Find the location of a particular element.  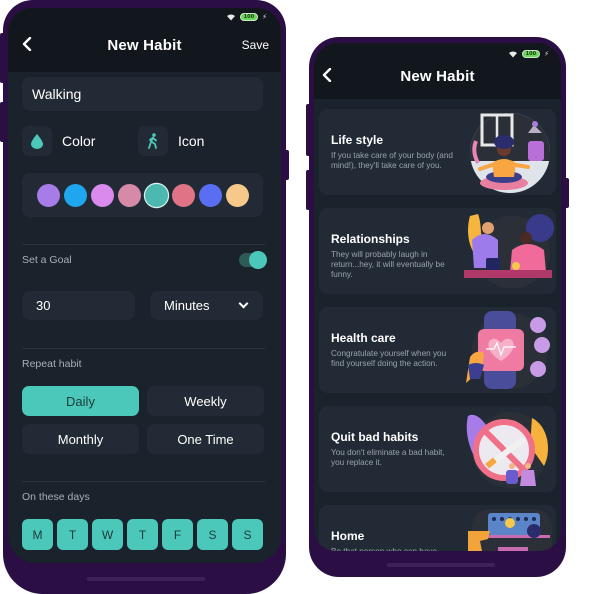

repeat-option-label: Weekly is located at coordinates (205, 401).